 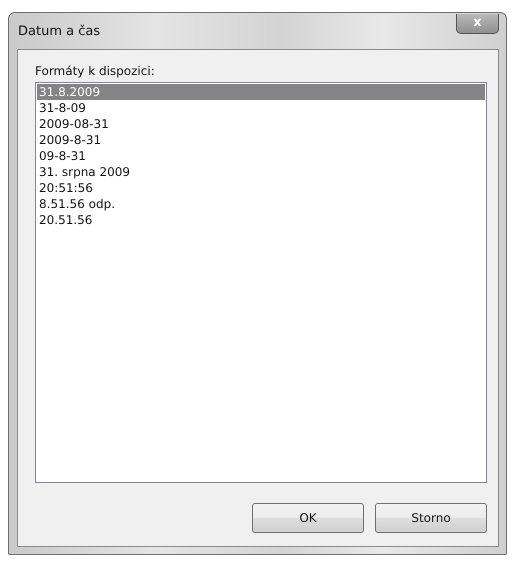 I want to click on list-label: Formáty k dispozici:, so click(x=95, y=71).